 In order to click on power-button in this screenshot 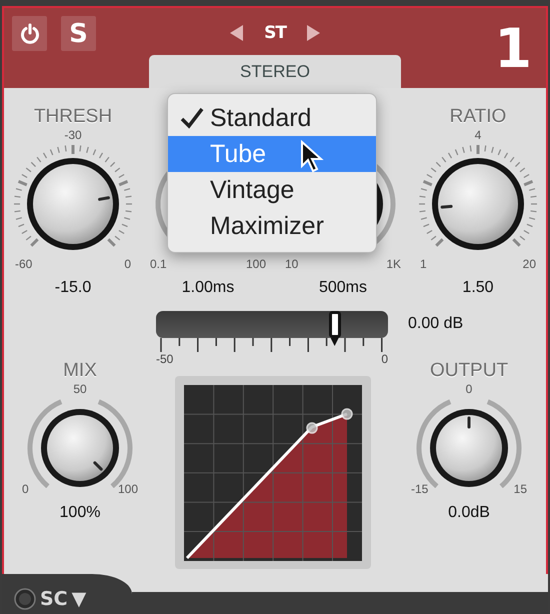, I will do `click(29, 33)`.